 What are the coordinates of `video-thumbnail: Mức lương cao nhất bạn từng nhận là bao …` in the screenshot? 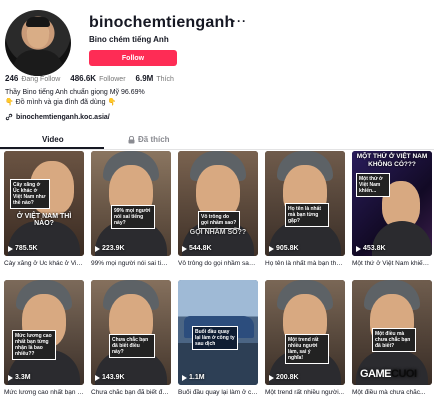 It's located at (44, 332).